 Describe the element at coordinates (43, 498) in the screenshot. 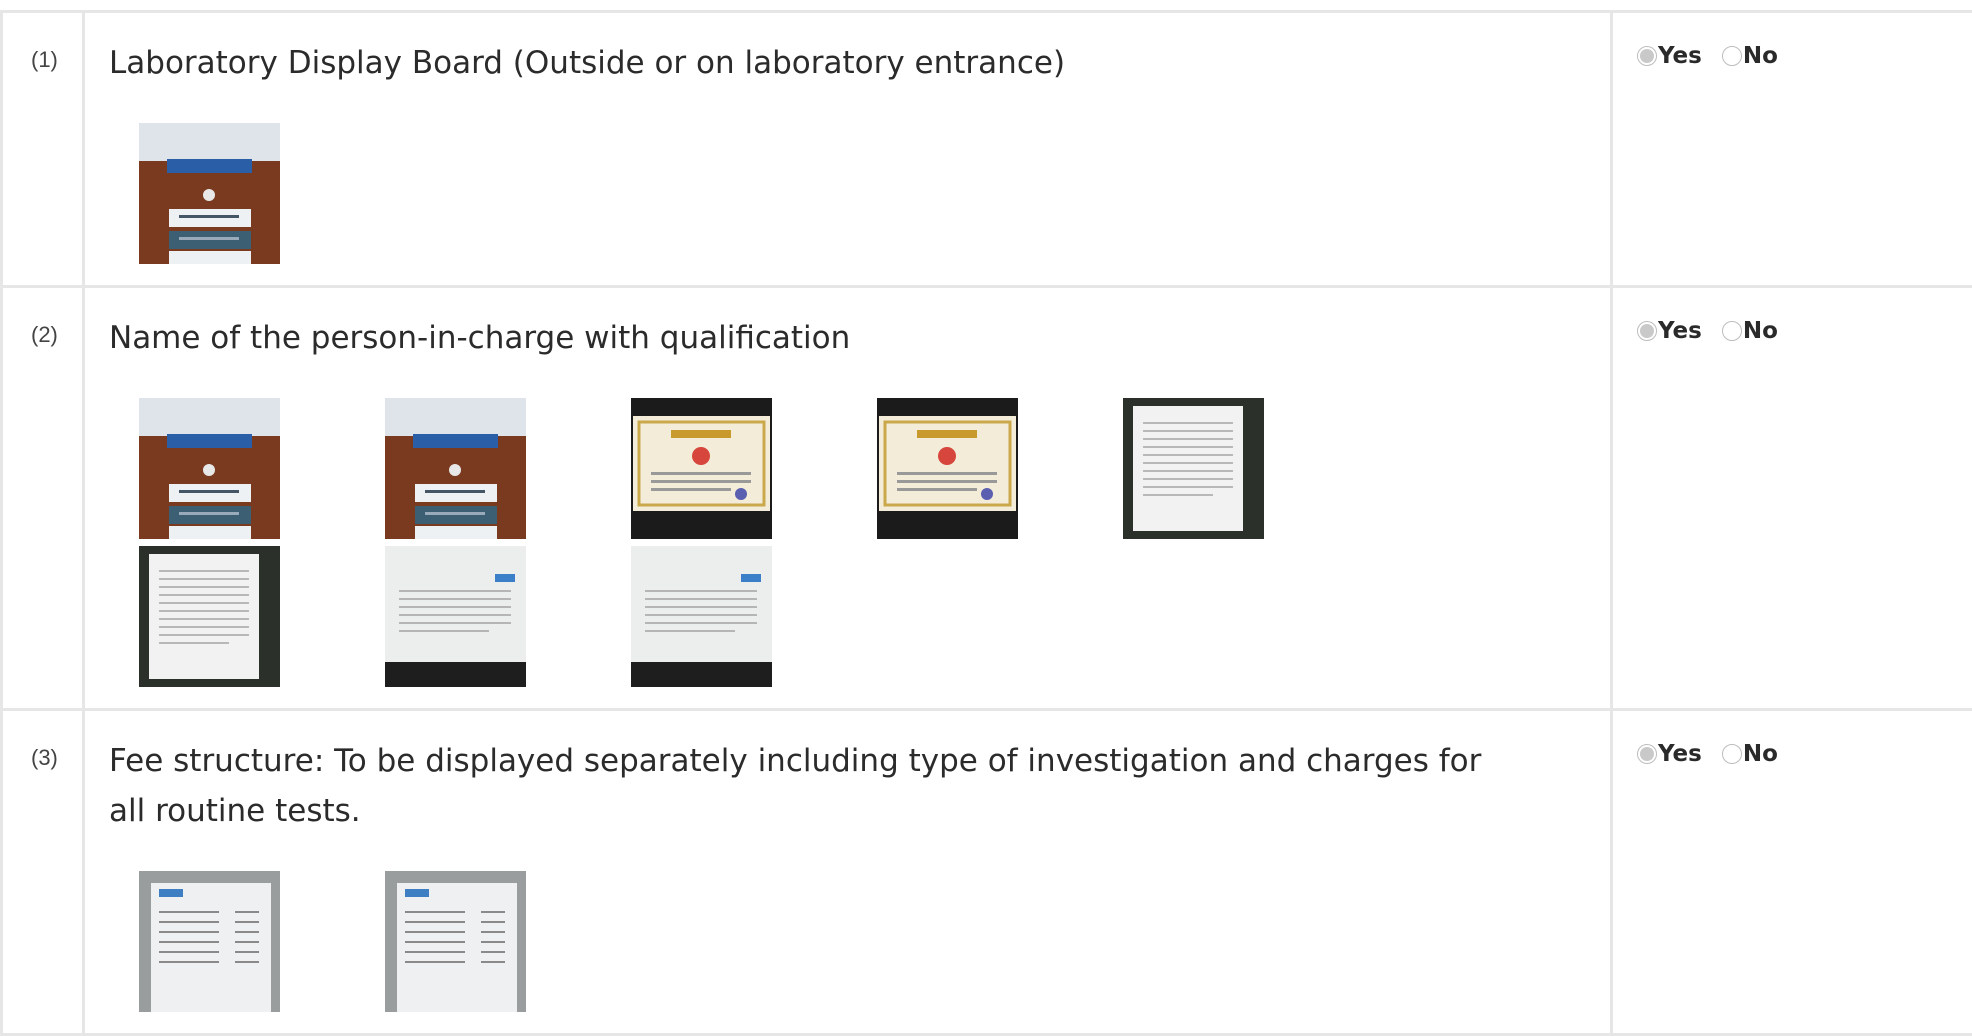

I see `serial-cell: (2)` at that location.